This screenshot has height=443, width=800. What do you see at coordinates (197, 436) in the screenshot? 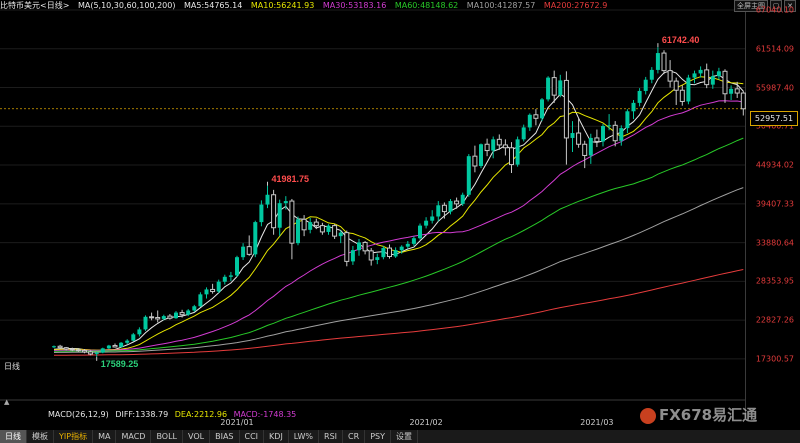
I see `tab-6: VOL` at bounding box center [197, 436].